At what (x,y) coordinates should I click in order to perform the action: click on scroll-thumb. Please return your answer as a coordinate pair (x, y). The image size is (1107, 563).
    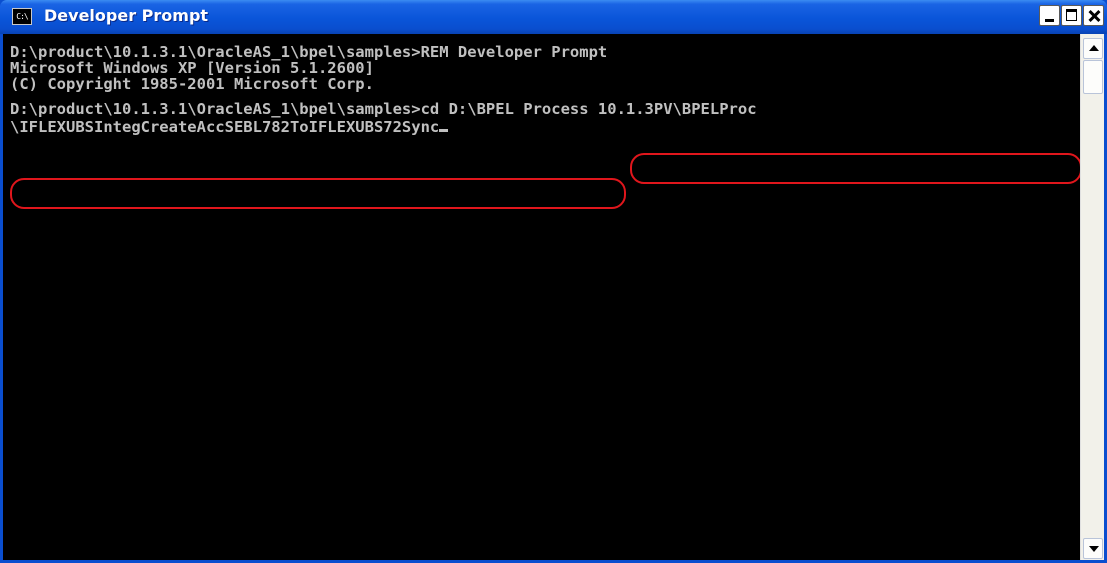
    Looking at the image, I should click on (1093, 77).